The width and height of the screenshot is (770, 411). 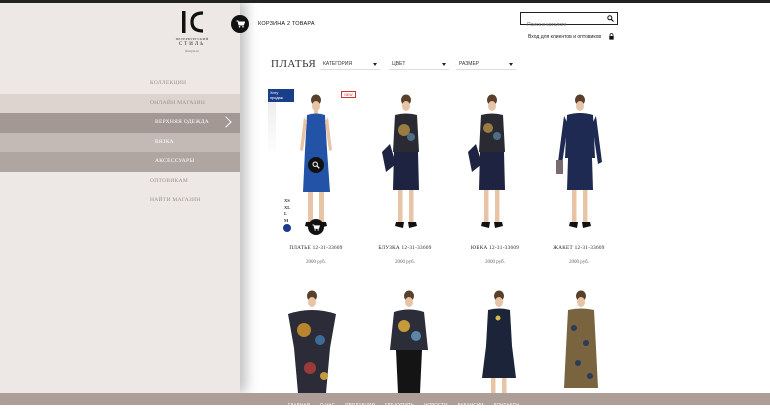 I want to click on footer-link-where-to-buy: Где купить, so click(x=399, y=405).